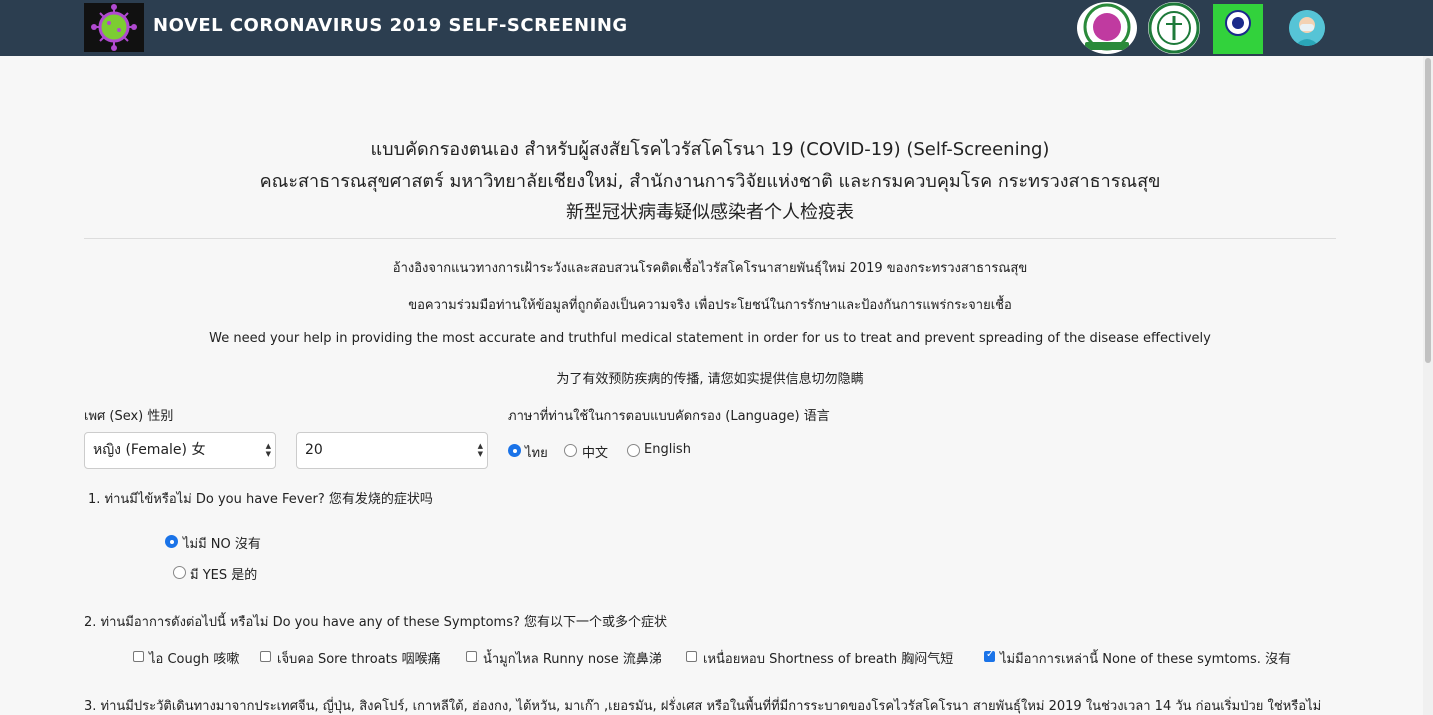  I want to click on symptom-option-runny-nose: น้ำมูกไหล Runny nose 流鼻涕, so click(572, 658).